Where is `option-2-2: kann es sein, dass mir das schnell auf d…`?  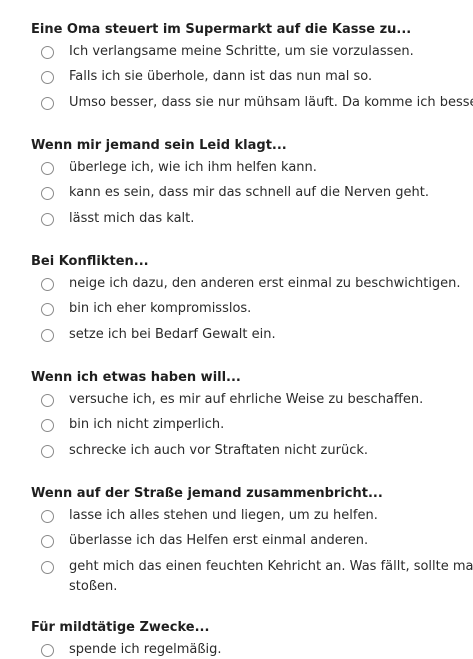
option-2-2: kann es sein, dass mir das schnell auf d… is located at coordinates (236, 196).